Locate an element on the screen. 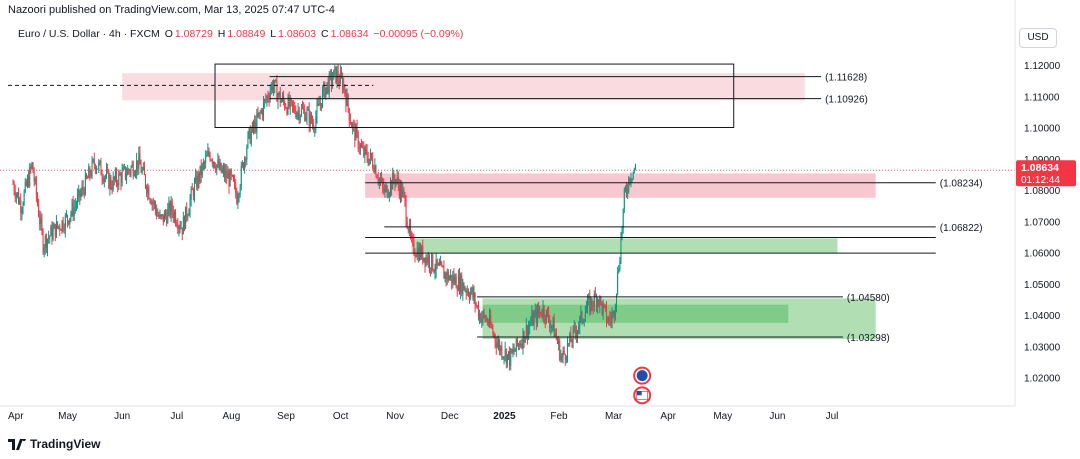 This screenshot has height=459, width=1080. level-label: (1.08234) is located at coordinates (961, 184).